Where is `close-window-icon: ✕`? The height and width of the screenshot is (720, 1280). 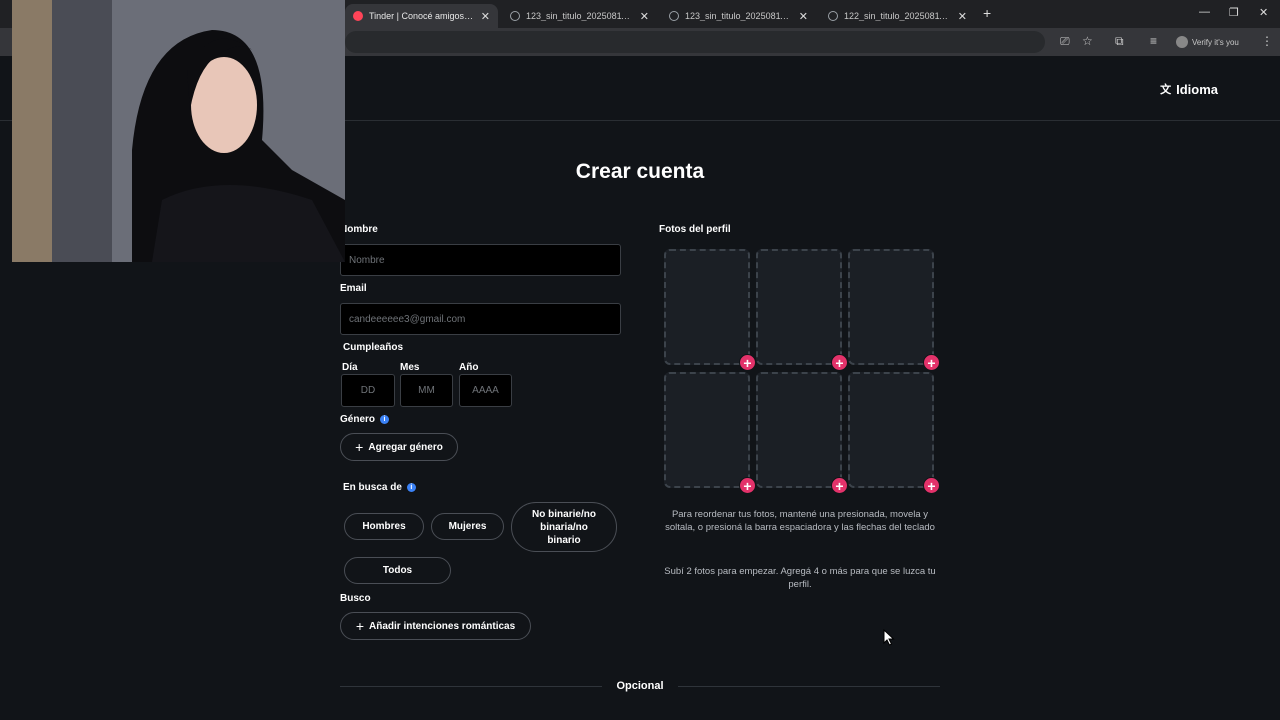 close-window-icon: ✕ is located at coordinates (1263, 12).